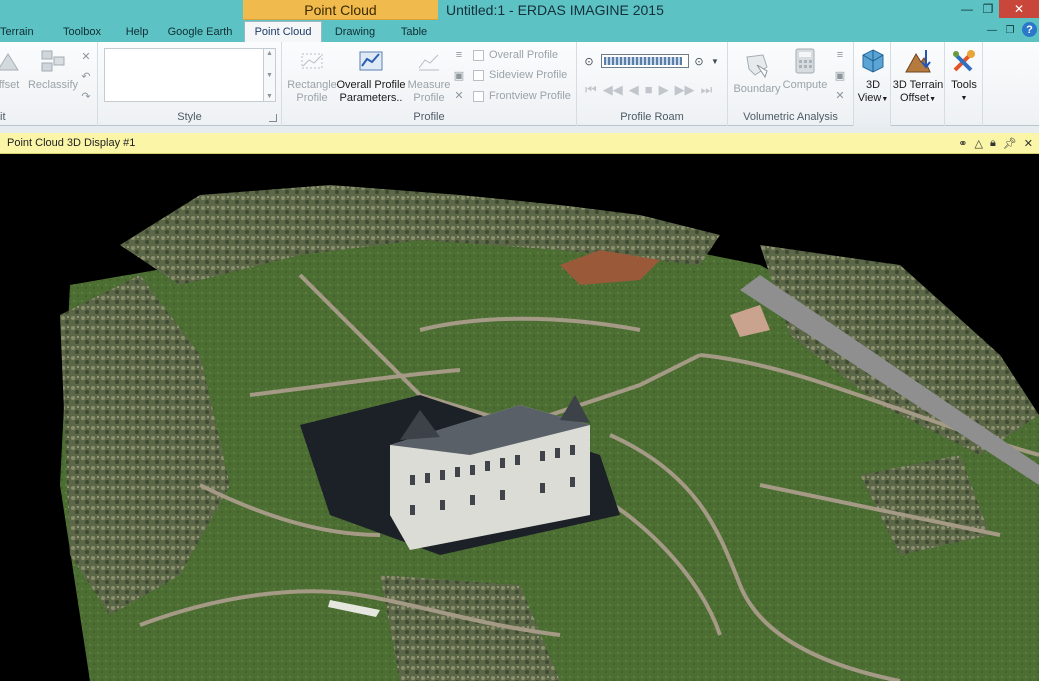 The height and width of the screenshot is (681, 1039). Describe the element at coordinates (962, 143) in the screenshot. I see `link-icon: ⚭` at that location.